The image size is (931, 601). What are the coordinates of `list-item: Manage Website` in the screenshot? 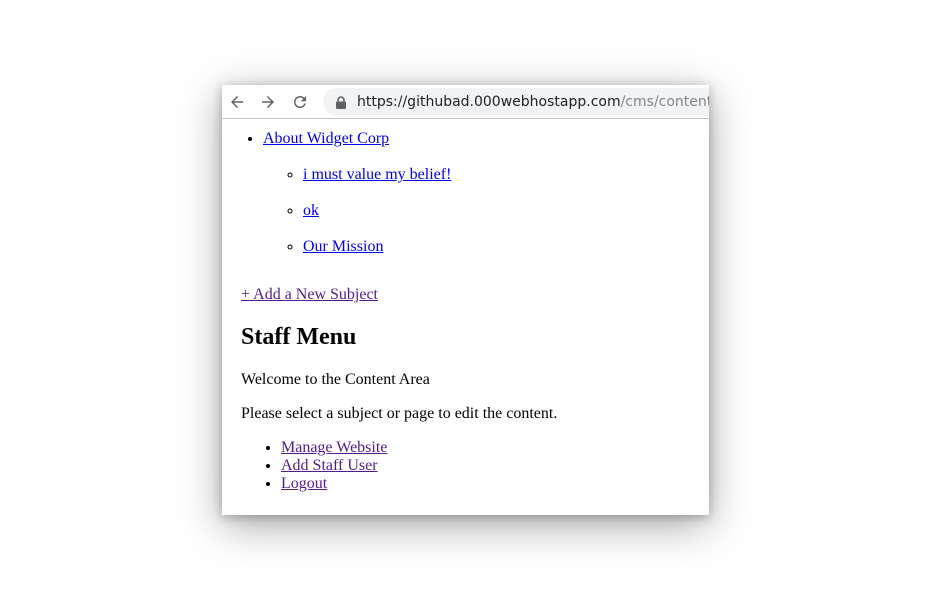 It's located at (334, 448).